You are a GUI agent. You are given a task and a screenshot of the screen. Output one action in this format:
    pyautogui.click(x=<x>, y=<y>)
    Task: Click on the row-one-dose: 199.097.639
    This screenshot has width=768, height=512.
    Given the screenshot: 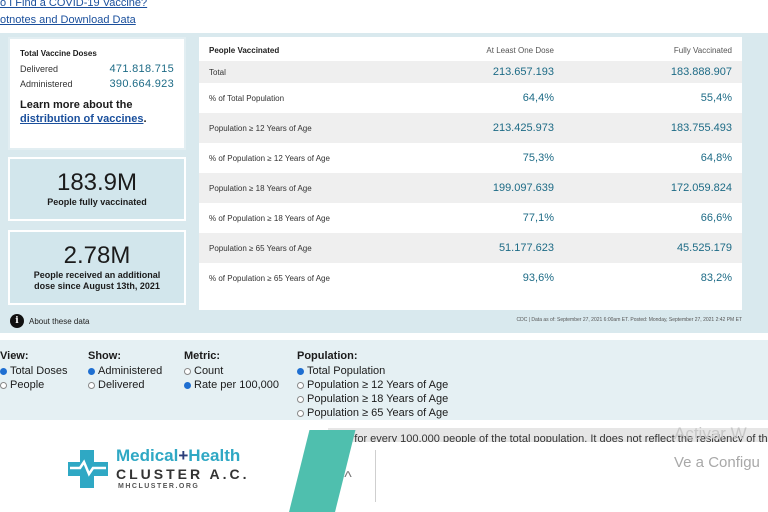 What is the action you would take?
    pyautogui.click(x=523, y=188)
    